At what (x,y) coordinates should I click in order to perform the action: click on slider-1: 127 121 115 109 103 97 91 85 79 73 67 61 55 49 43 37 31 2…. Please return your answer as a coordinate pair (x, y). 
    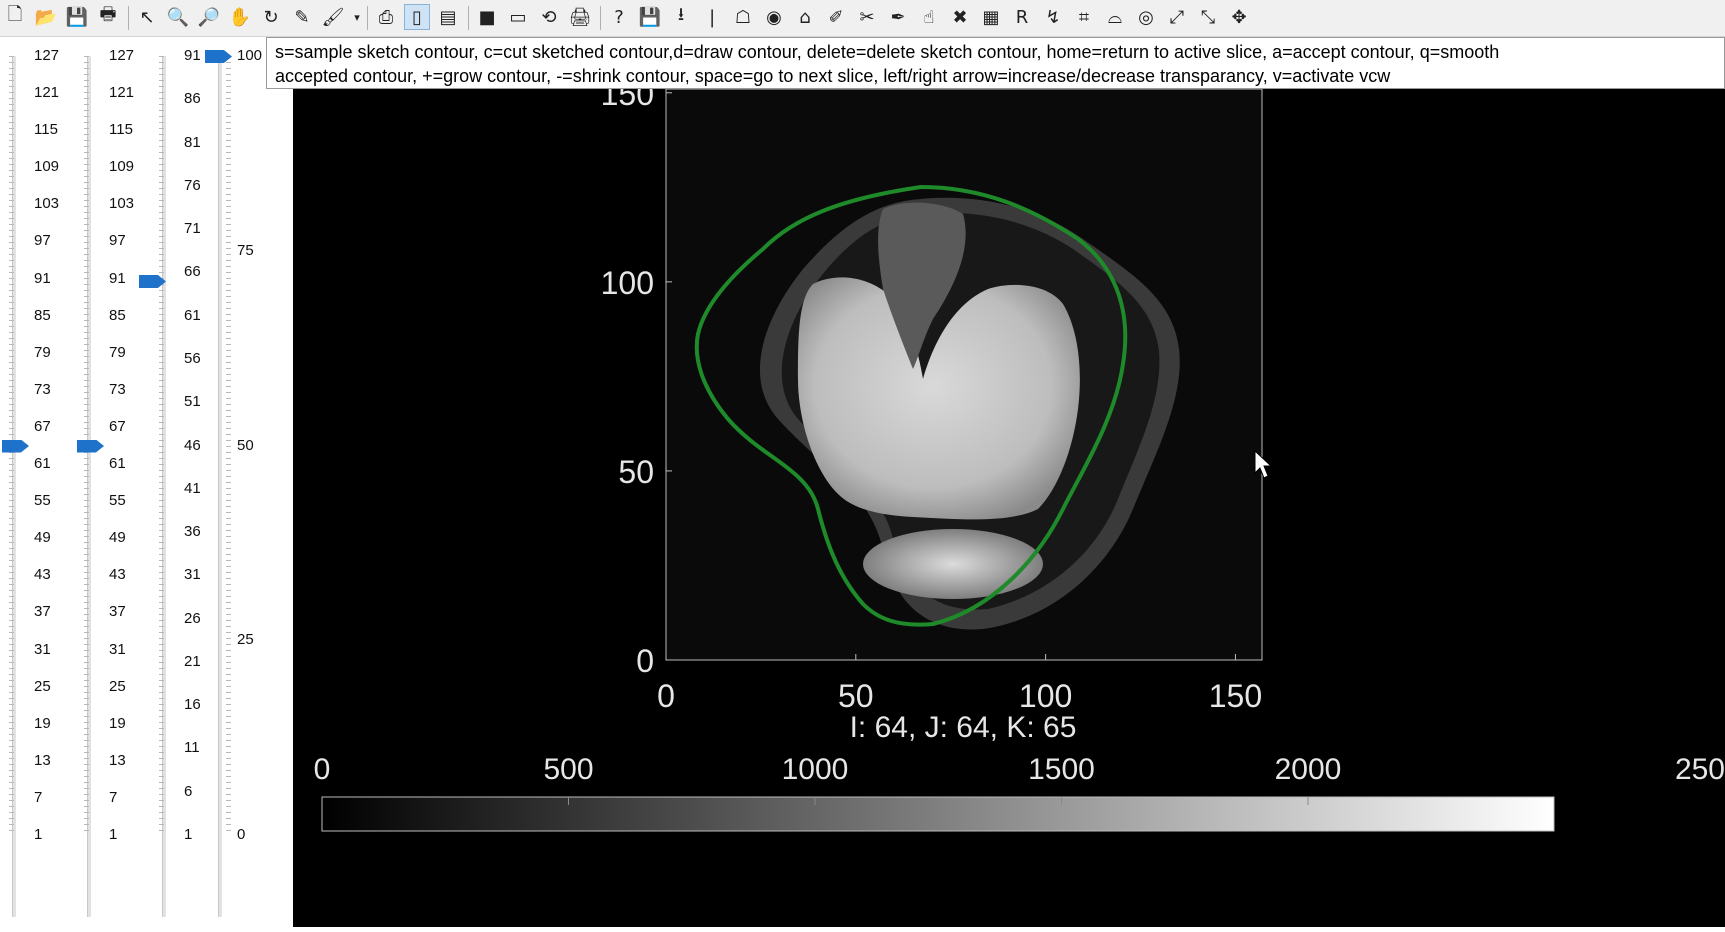
    Looking at the image, I should click on (35, 482).